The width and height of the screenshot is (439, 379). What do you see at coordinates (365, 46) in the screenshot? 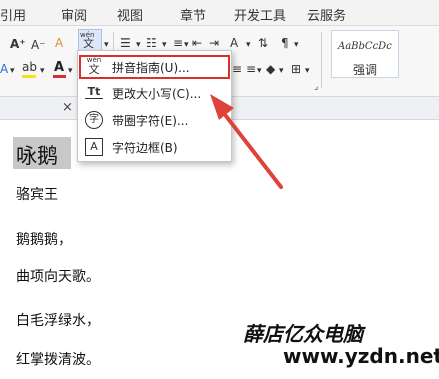
I see `style-sample-text: AaBbCcDc` at bounding box center [365, 46].